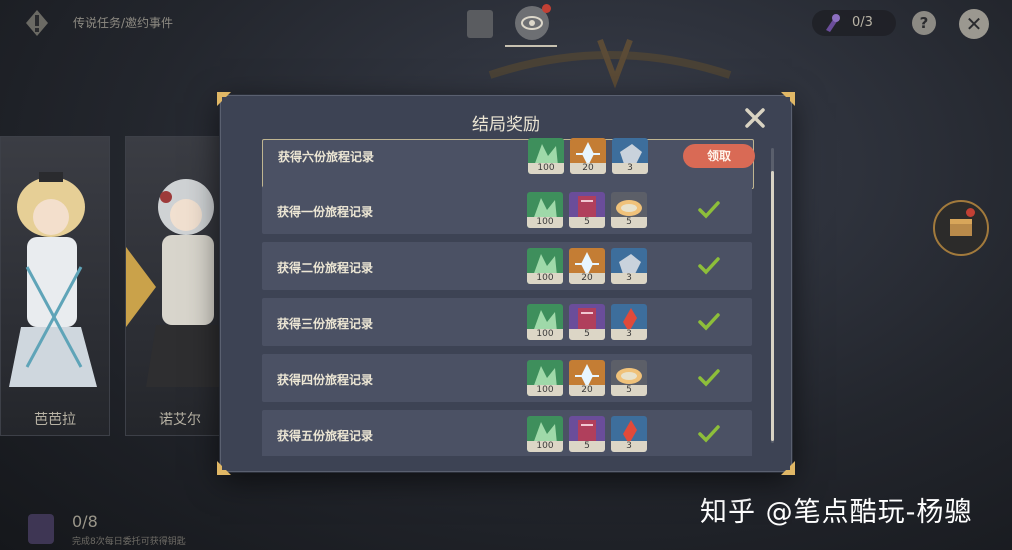 Image resolution: width=1012 pixels, height=550 pixels. I want to click on reward-row-label: 获得三份旅程记录, so click(325, 324).